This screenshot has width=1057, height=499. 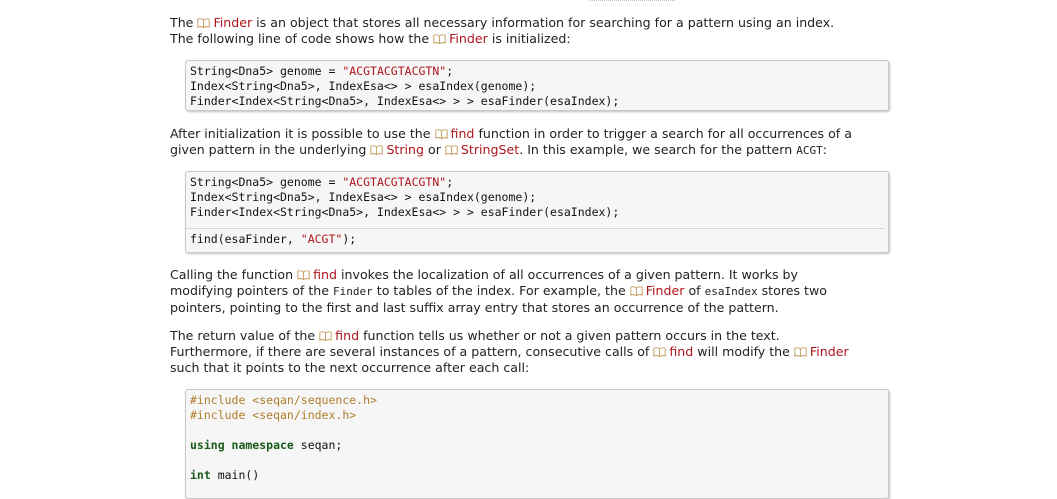 I want to click on code-line: #include <seqan/index.h>, so click(x=273, y=415).